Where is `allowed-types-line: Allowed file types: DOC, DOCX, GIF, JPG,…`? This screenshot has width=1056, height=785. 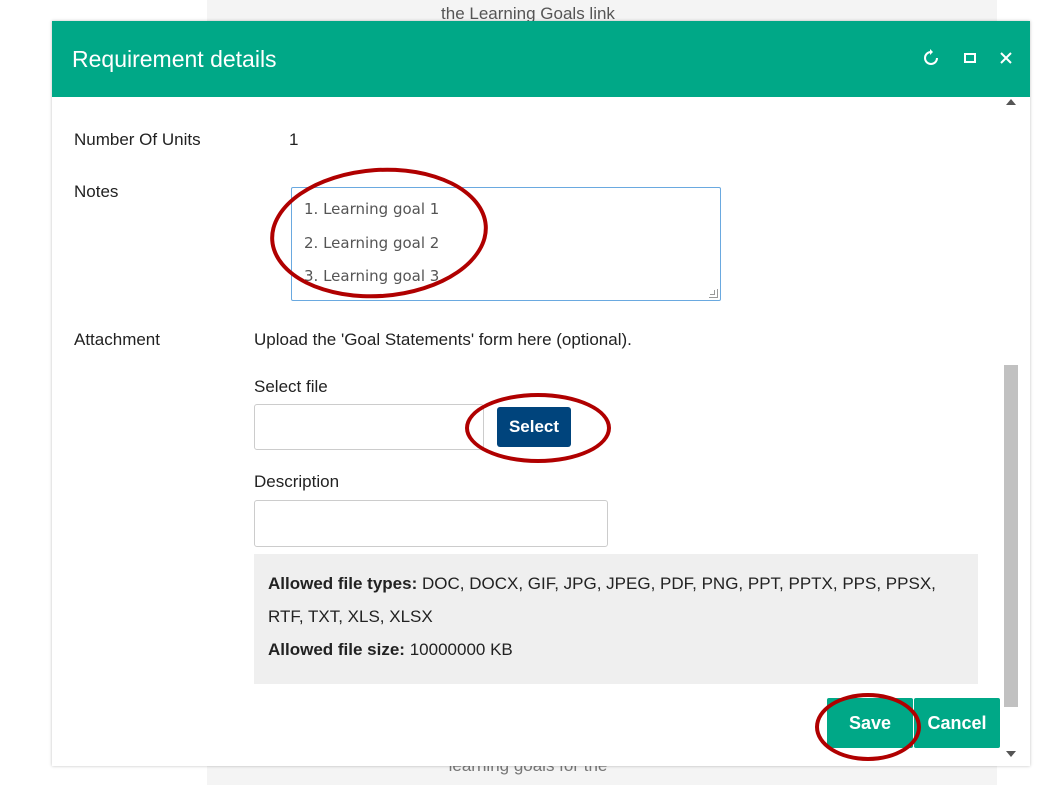 allowed-types-line: Allowed file types: DOC, DOCX, GIF, JPG,… is located at coordinates (616, 583).